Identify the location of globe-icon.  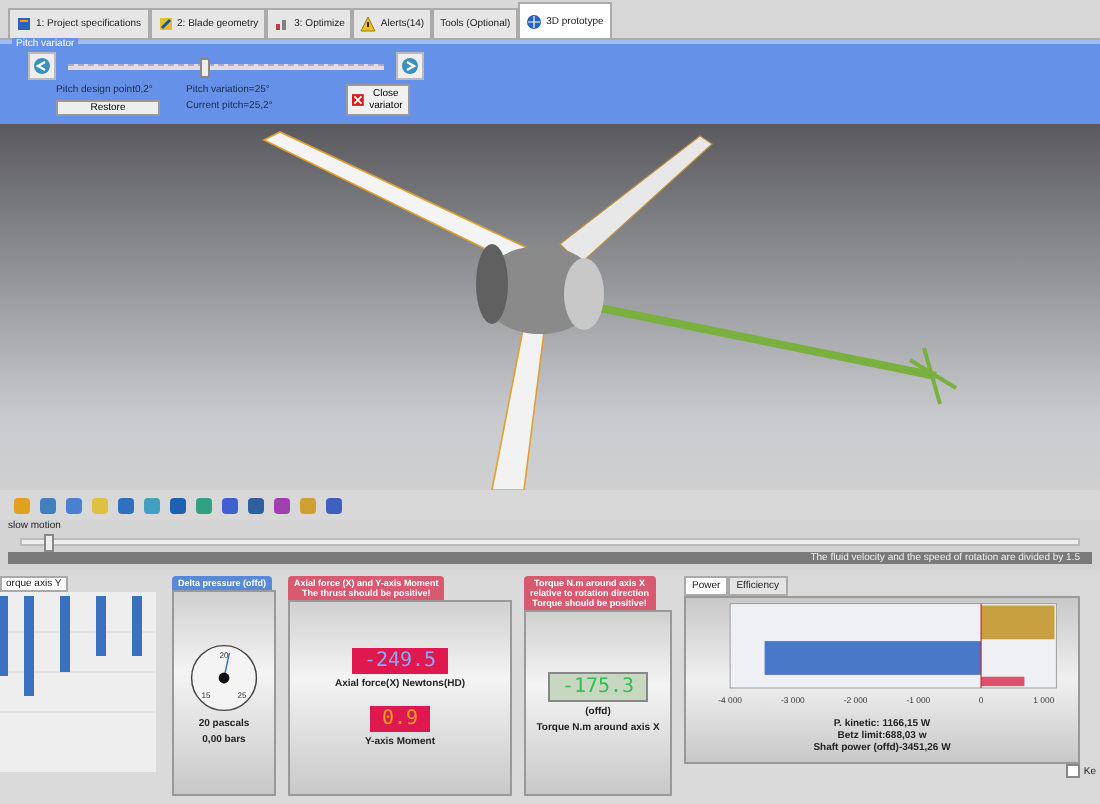
(534, 21).